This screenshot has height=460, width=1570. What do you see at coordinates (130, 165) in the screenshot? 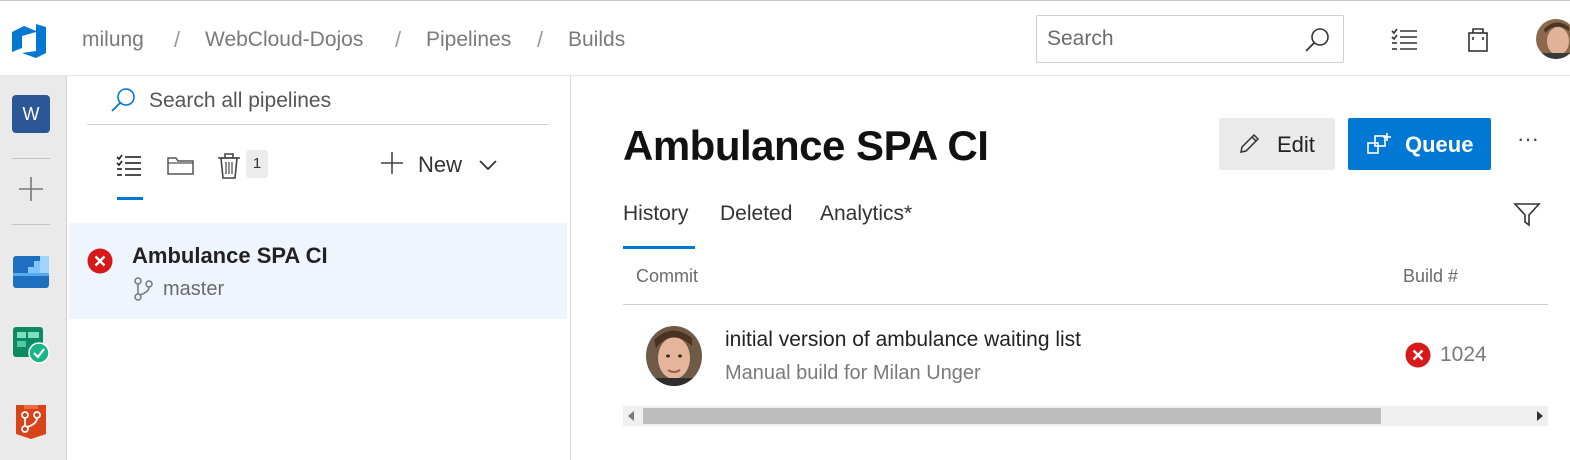
I see `list-view-icon` at bounding box center [130, 165].